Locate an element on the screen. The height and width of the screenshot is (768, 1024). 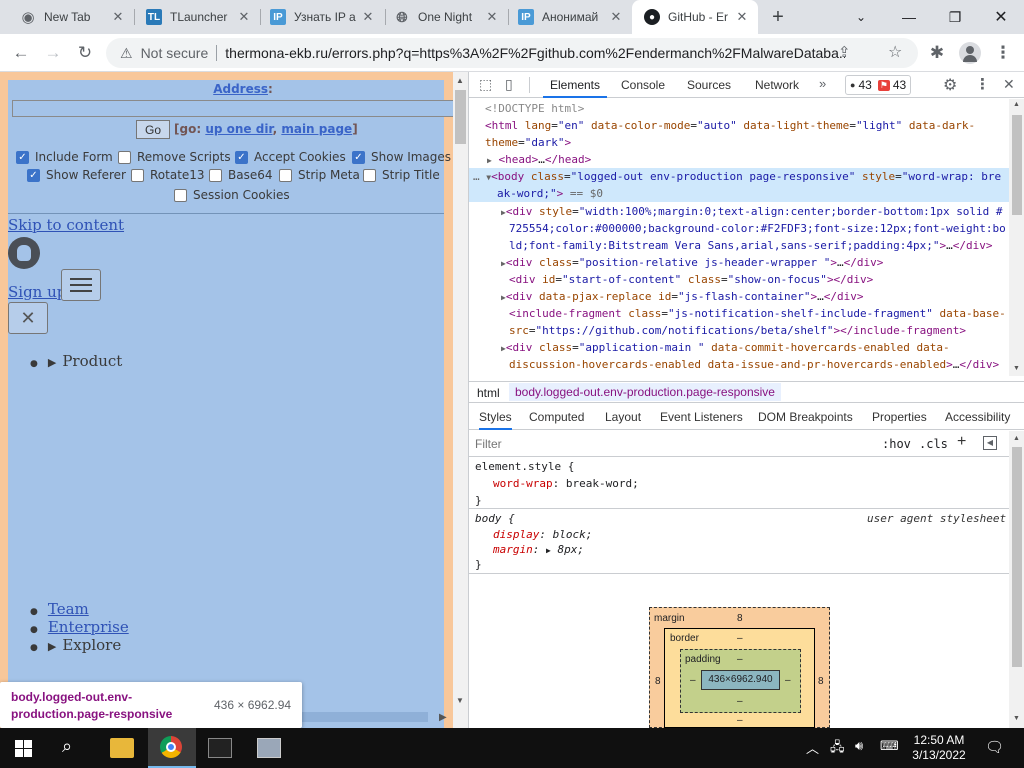
tab-search-icon: ⌄ is located at coordinates (861, 17).